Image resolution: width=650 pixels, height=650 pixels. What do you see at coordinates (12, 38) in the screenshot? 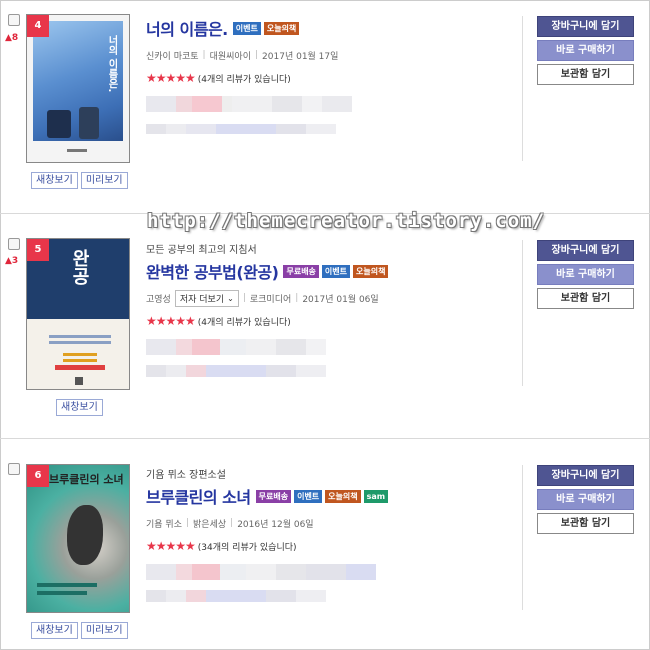
I see `rank-change: ▲8` at bounding box center [12, 38].